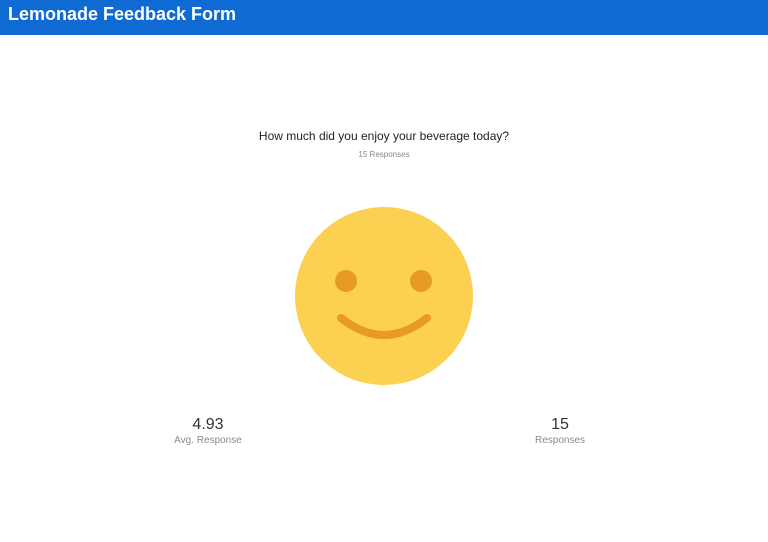 Image resolution: width=768 pixels, height=542 pixels. I want to click on smiley-face-icon, so click(384, 296).